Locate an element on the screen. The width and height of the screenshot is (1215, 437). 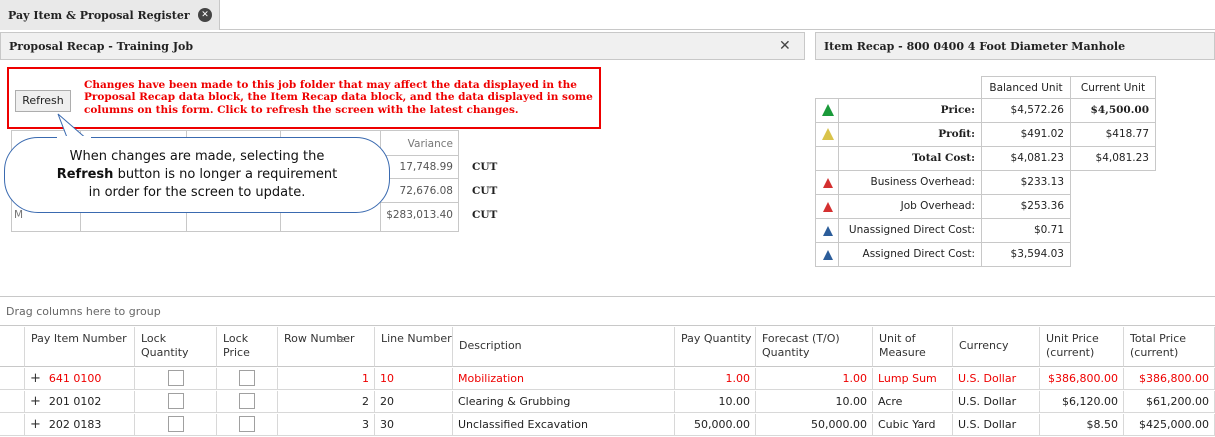
tab-title: Pay Item & Proposal Register is located at coordinates (99, 15).